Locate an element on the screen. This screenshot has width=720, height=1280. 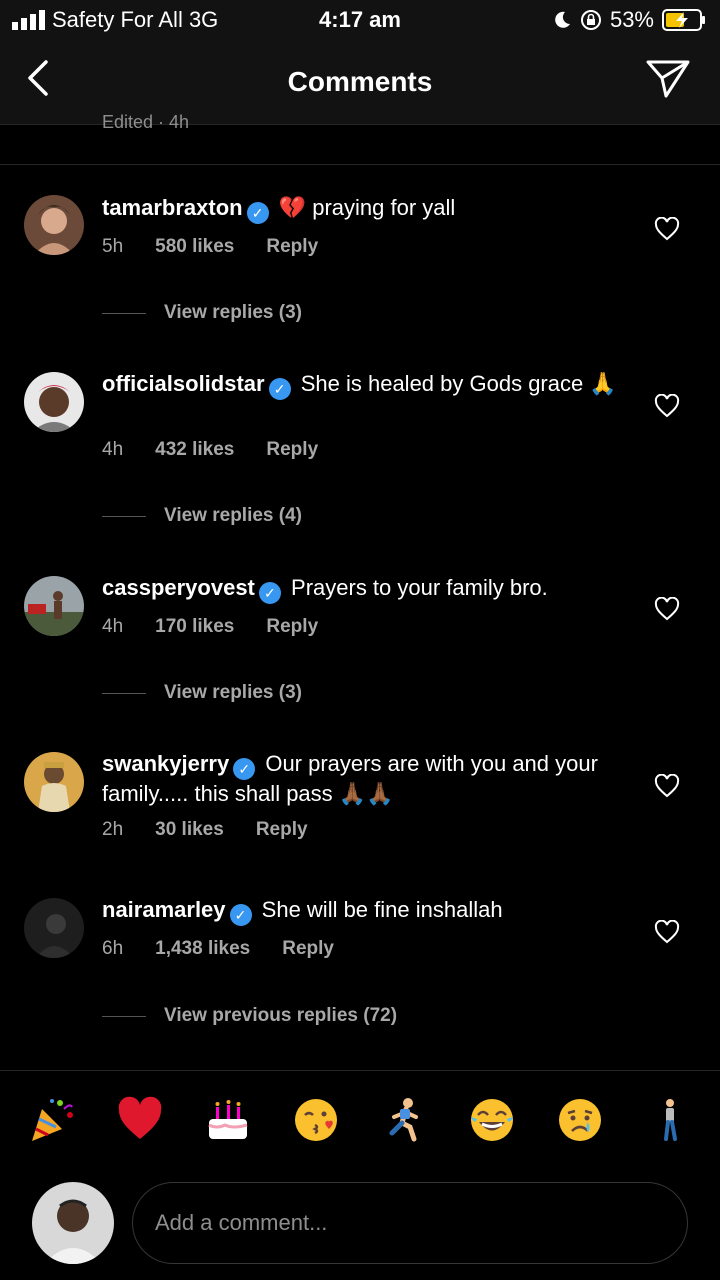
status-bar: Safety For All 3G 4:17 am 53% is located at coordinates (360, 20).